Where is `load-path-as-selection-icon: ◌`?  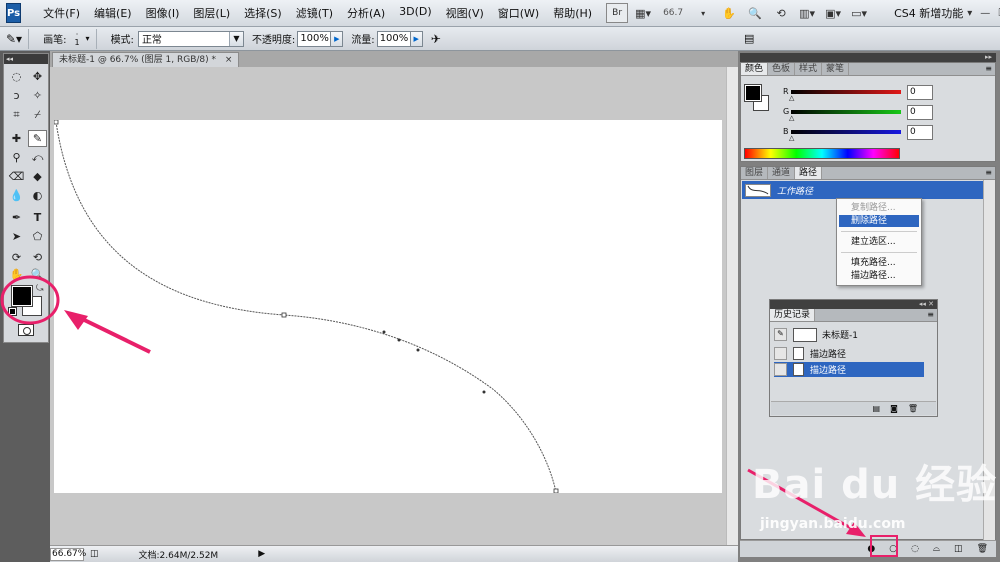
load-path-as-selection-icon: ◌ is located at coordinates (915, 549).